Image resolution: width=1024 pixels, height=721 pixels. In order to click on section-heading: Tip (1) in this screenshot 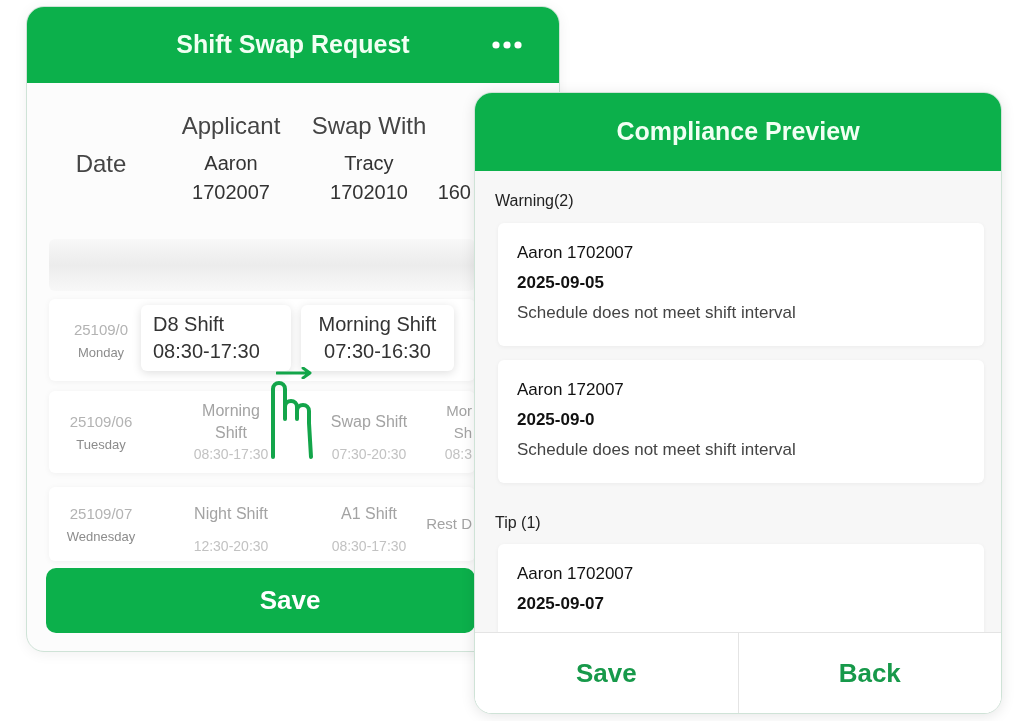, I will do `click(518, 523)`.